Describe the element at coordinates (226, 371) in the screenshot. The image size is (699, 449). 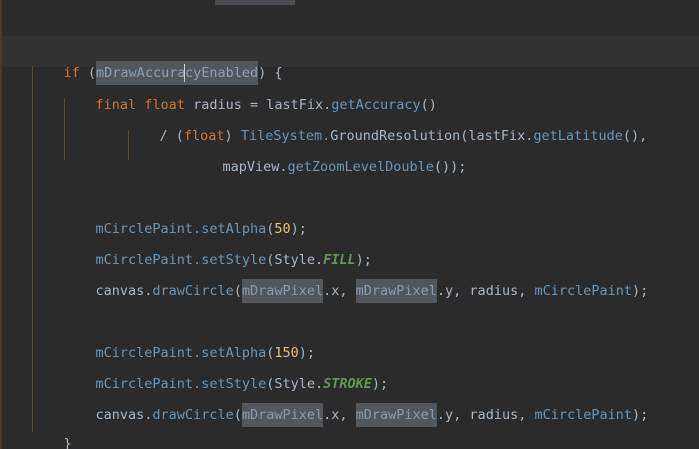
I see `code-line-set-style-stroke: mCirclePaint.setStyle(Style.STROKE);` at that location.